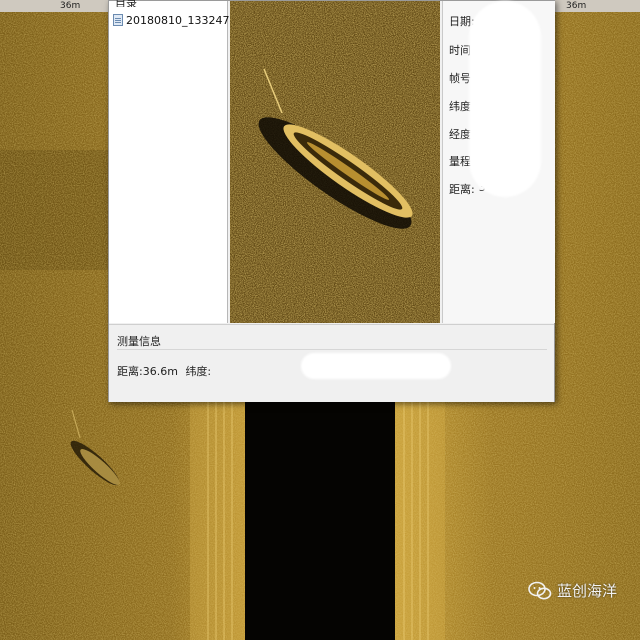 Image resolution: width=640 pixels, height=640 pixels. I want to click on file-icon, so click(118, 20).